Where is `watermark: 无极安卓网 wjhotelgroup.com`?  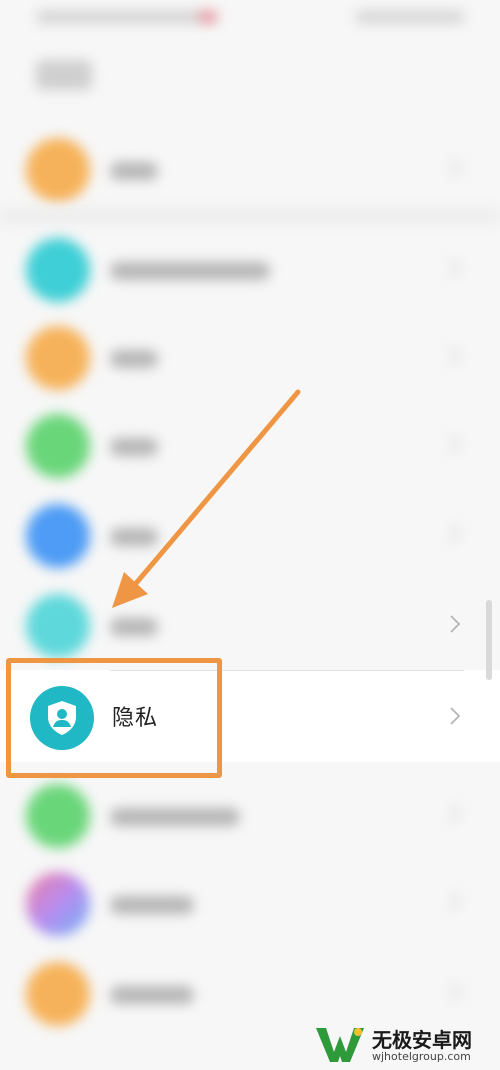 watermark: 无极安卓网 wjhotelgroup.com is located at coordinates (404, 1044).